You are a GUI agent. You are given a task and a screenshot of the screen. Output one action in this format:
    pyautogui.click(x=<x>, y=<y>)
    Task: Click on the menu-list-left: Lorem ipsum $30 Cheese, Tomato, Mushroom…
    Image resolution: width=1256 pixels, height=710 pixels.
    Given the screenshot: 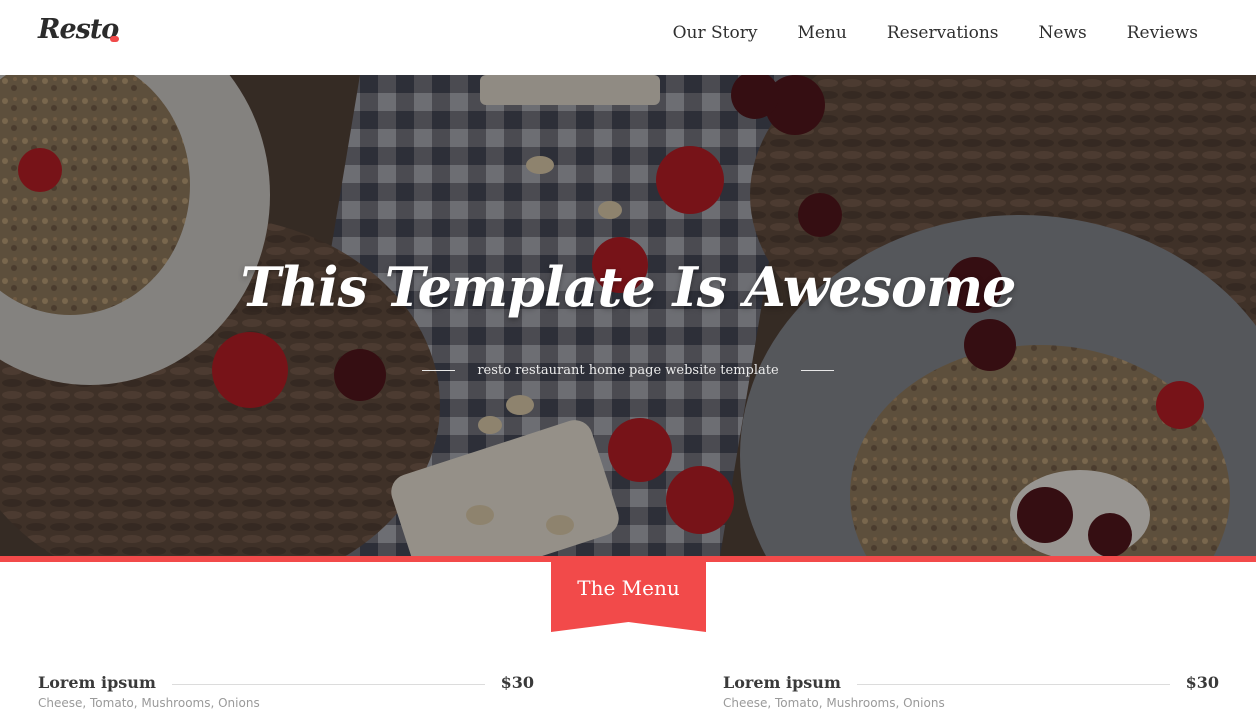 What is the action you would take?
    pyautogui.click(x=286, y=690)
    